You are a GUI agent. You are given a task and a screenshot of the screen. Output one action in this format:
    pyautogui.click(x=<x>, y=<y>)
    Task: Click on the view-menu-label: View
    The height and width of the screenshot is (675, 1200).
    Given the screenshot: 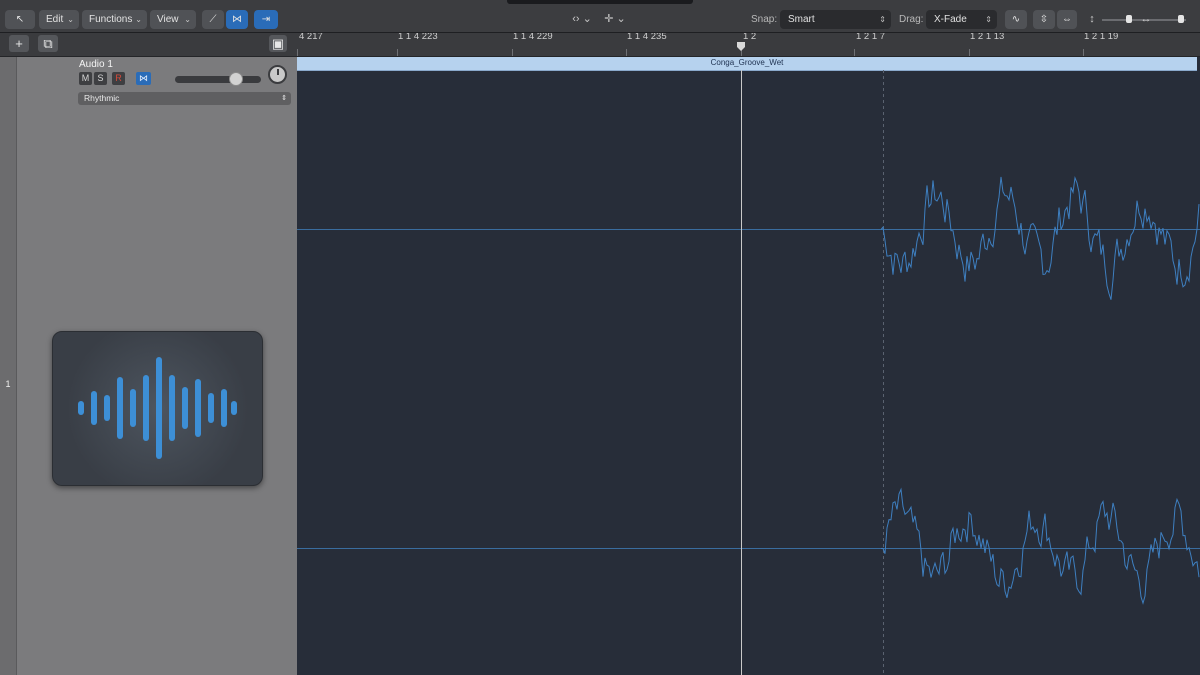 What is the action you would take?
    pyautogui.click(x=168, y=19)
    